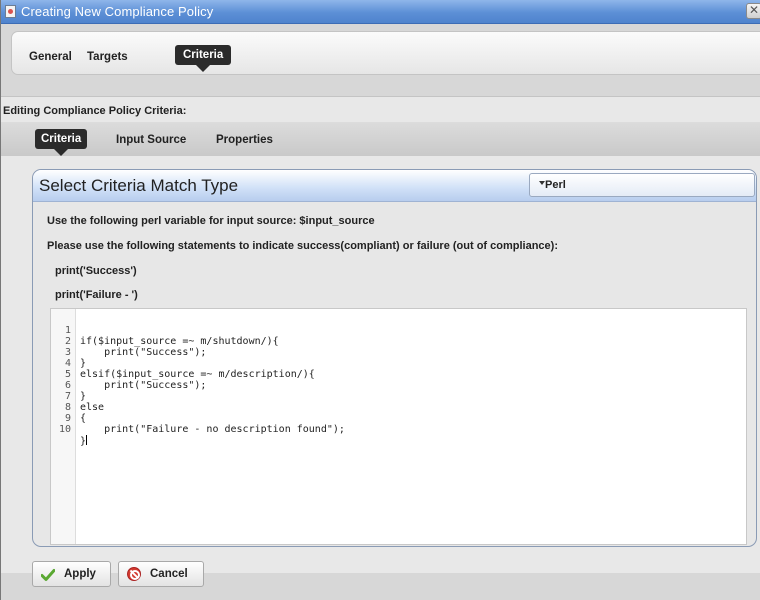  Describe the element at coordinates (50, 57) in the screenshot. I see `tab-general: General` at that location.